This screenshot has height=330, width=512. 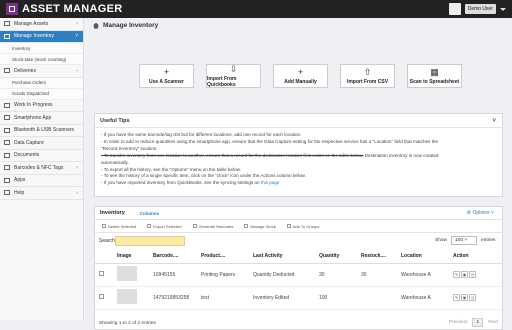 I want to click on page-size-select: 100 ˅, so click(x=464, y=240).